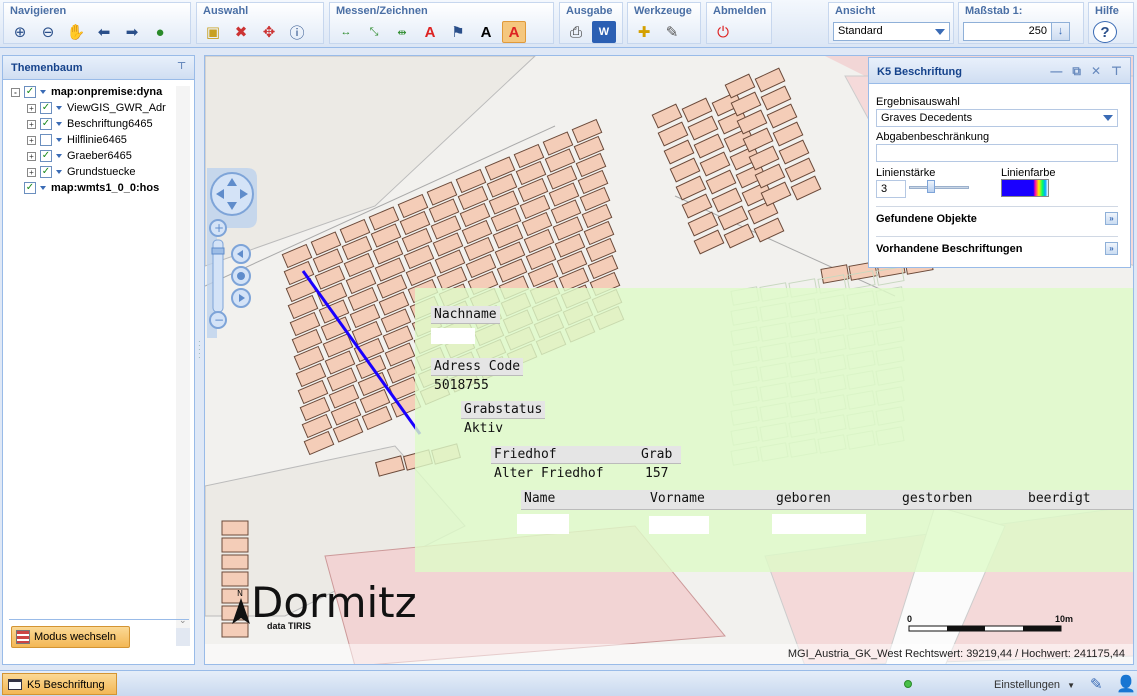  I want to click on flag-icon: ⚑, so click(458, 32).